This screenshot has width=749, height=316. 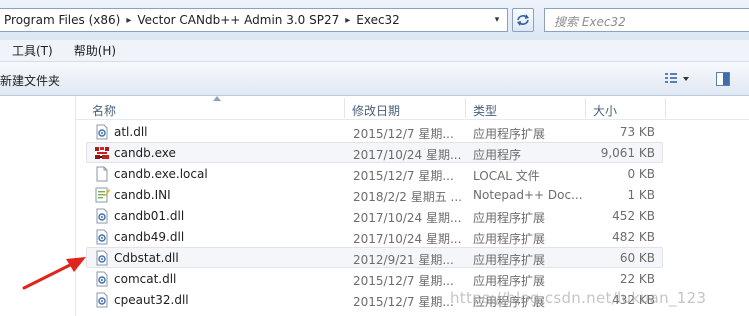 What do you see at coordinates (131, 132) in the screenshot?
I see `file-name: atl.dll` at bounding box center [131, 132].